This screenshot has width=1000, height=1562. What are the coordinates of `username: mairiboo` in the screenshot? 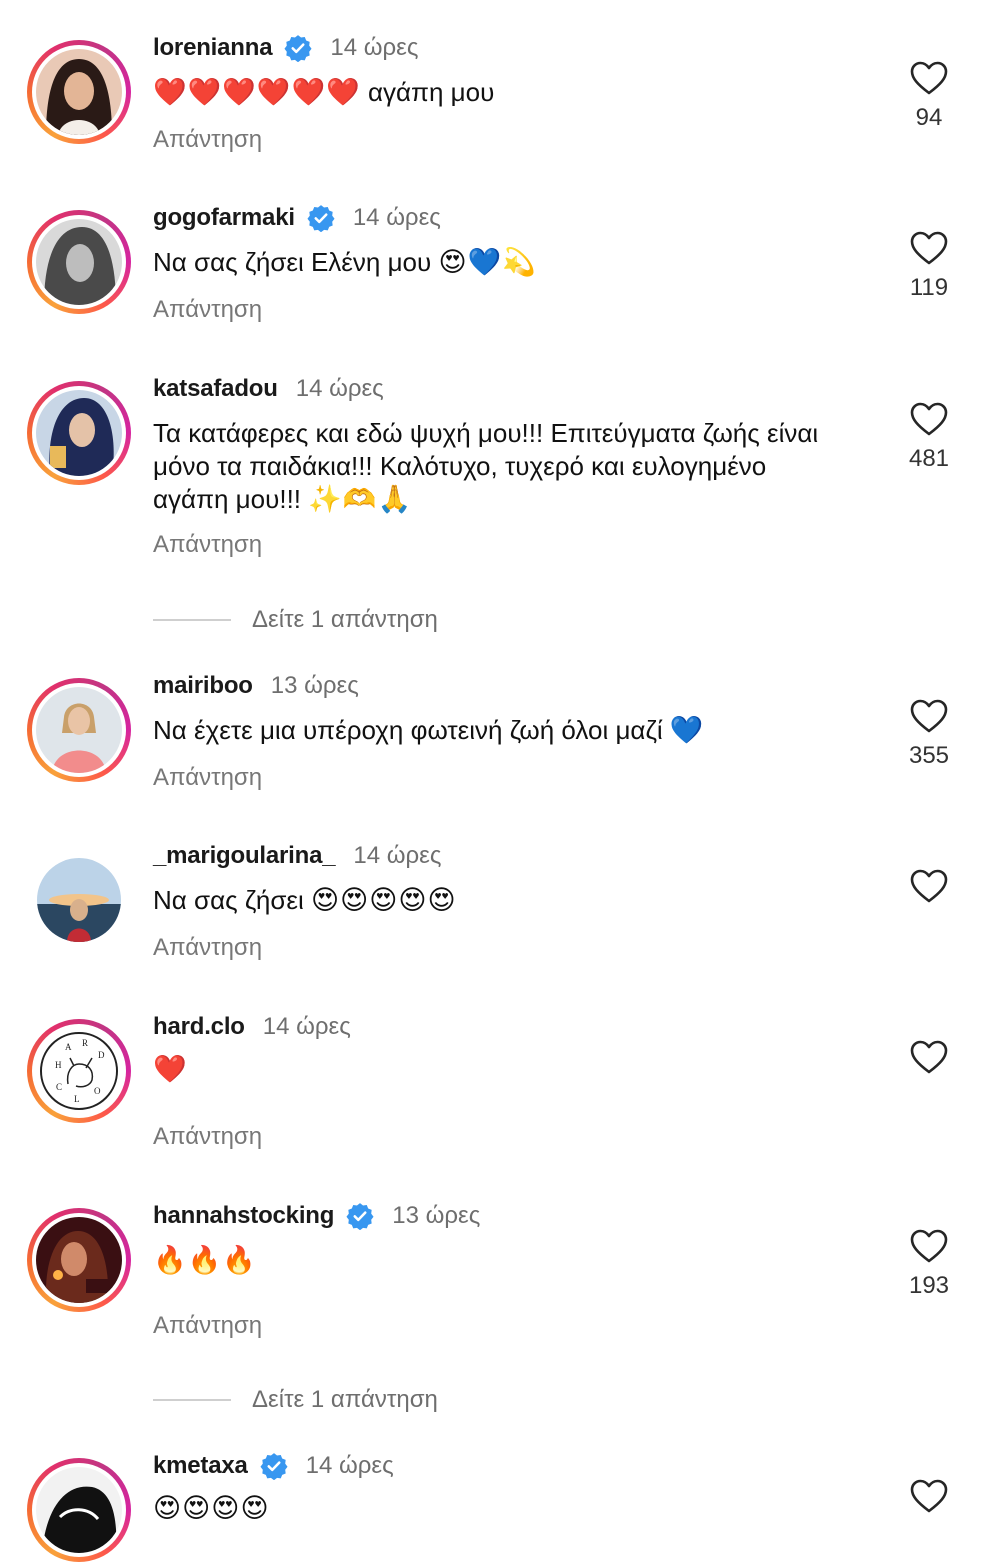 It's located at (203, 686).